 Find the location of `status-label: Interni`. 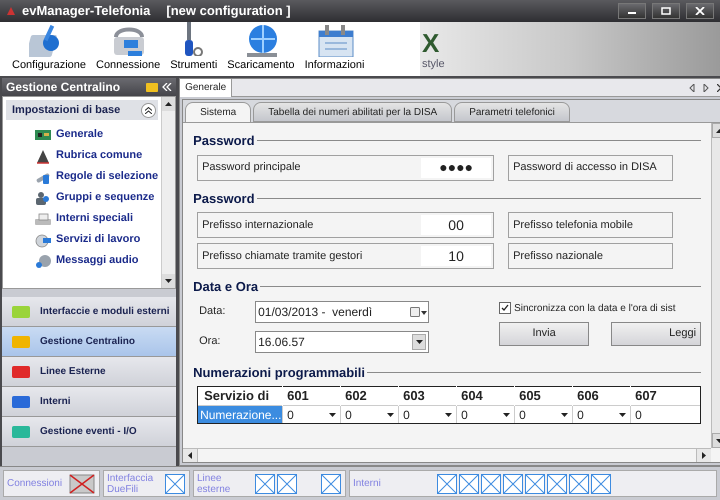

status-label: Interni is located at coordinates (367, 483).